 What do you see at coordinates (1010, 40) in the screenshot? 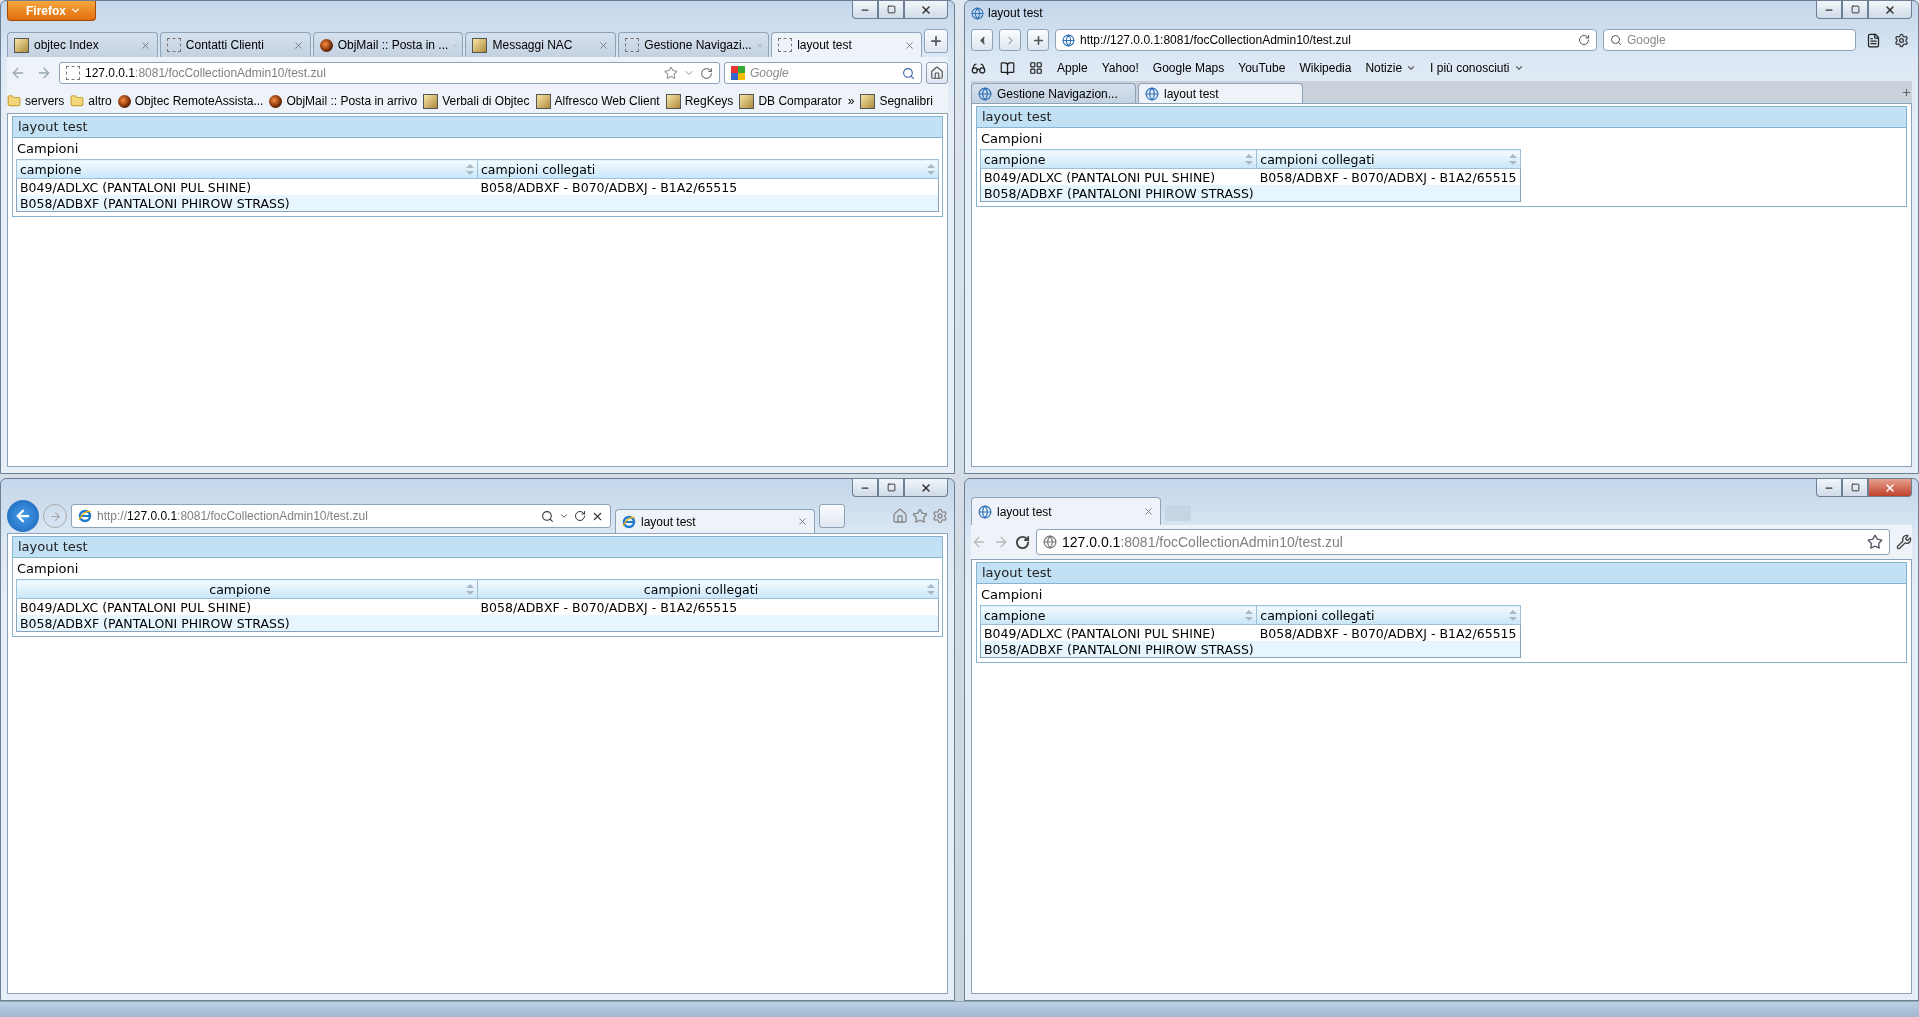
I see `forward-button` at bounding box center [1010, 40].